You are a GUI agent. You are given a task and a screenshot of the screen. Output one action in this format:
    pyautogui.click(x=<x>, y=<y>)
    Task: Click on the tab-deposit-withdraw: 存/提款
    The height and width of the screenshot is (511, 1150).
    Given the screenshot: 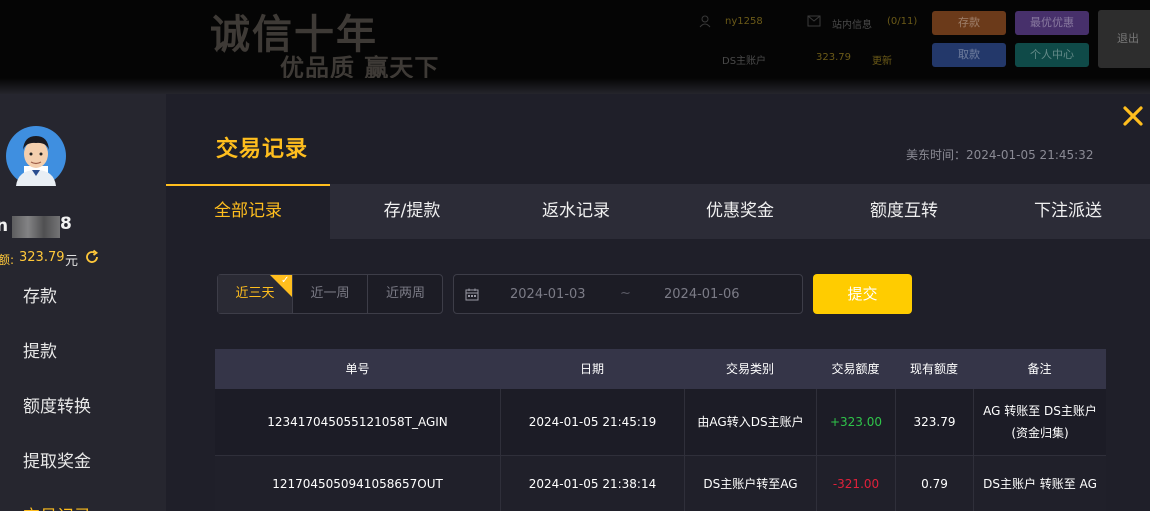 What is the action you would take?
    pyautogui.click(x=412, y=211)
    